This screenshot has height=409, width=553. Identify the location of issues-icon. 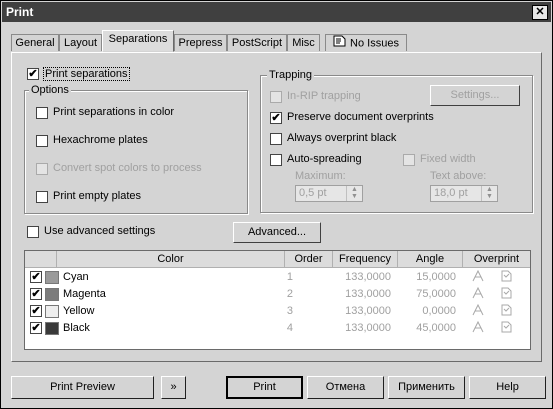
(339, 43).